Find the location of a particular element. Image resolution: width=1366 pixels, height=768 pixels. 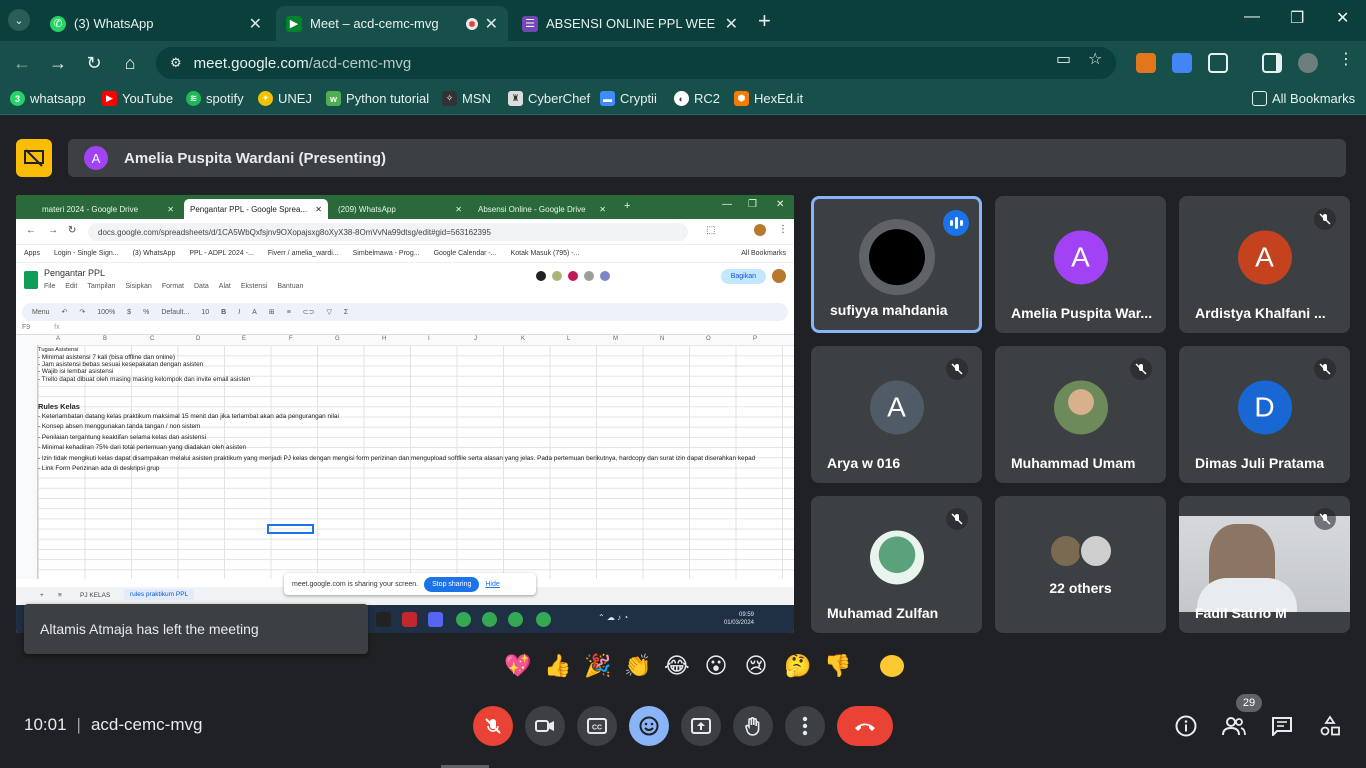

participant-tile: Muhamad Zulfan is located at coordinates (896, 564).